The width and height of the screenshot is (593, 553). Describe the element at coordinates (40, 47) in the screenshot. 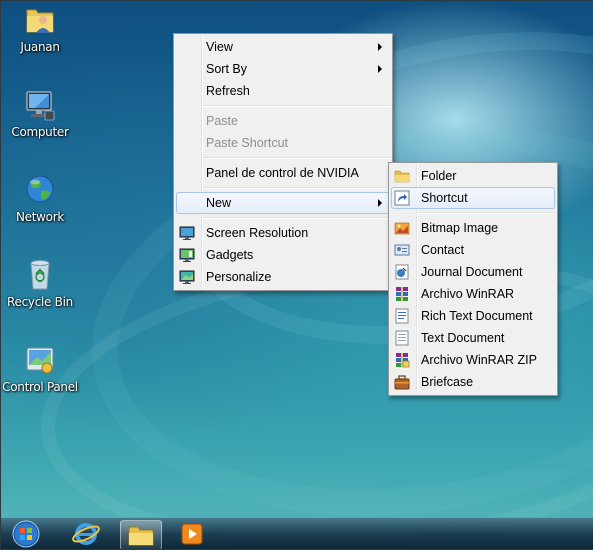

I see `desktop-icon-label: Juanan` at that location.